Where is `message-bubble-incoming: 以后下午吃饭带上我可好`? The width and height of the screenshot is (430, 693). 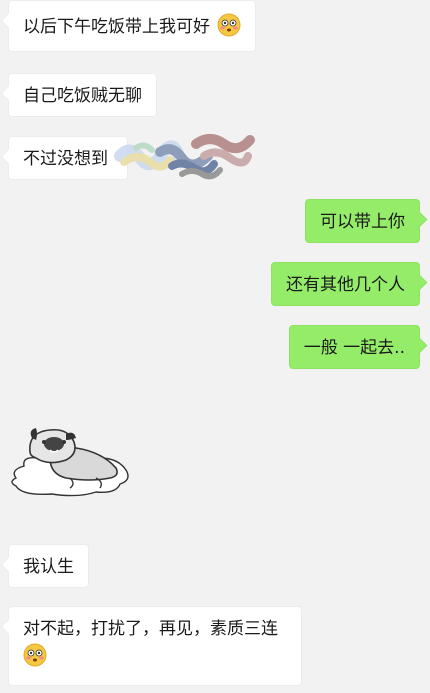 message-bubble-incoming: 以后下午吃饭带上我可好 is located at coordinates (132, 26).